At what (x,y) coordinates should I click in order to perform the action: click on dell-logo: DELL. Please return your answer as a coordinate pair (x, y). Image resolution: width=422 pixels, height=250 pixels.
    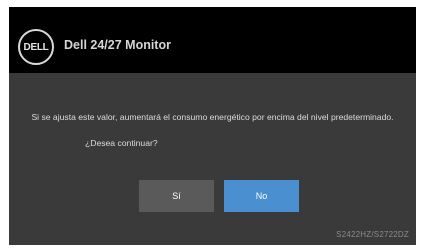
    Looking at the image, I should click on (36, 47).